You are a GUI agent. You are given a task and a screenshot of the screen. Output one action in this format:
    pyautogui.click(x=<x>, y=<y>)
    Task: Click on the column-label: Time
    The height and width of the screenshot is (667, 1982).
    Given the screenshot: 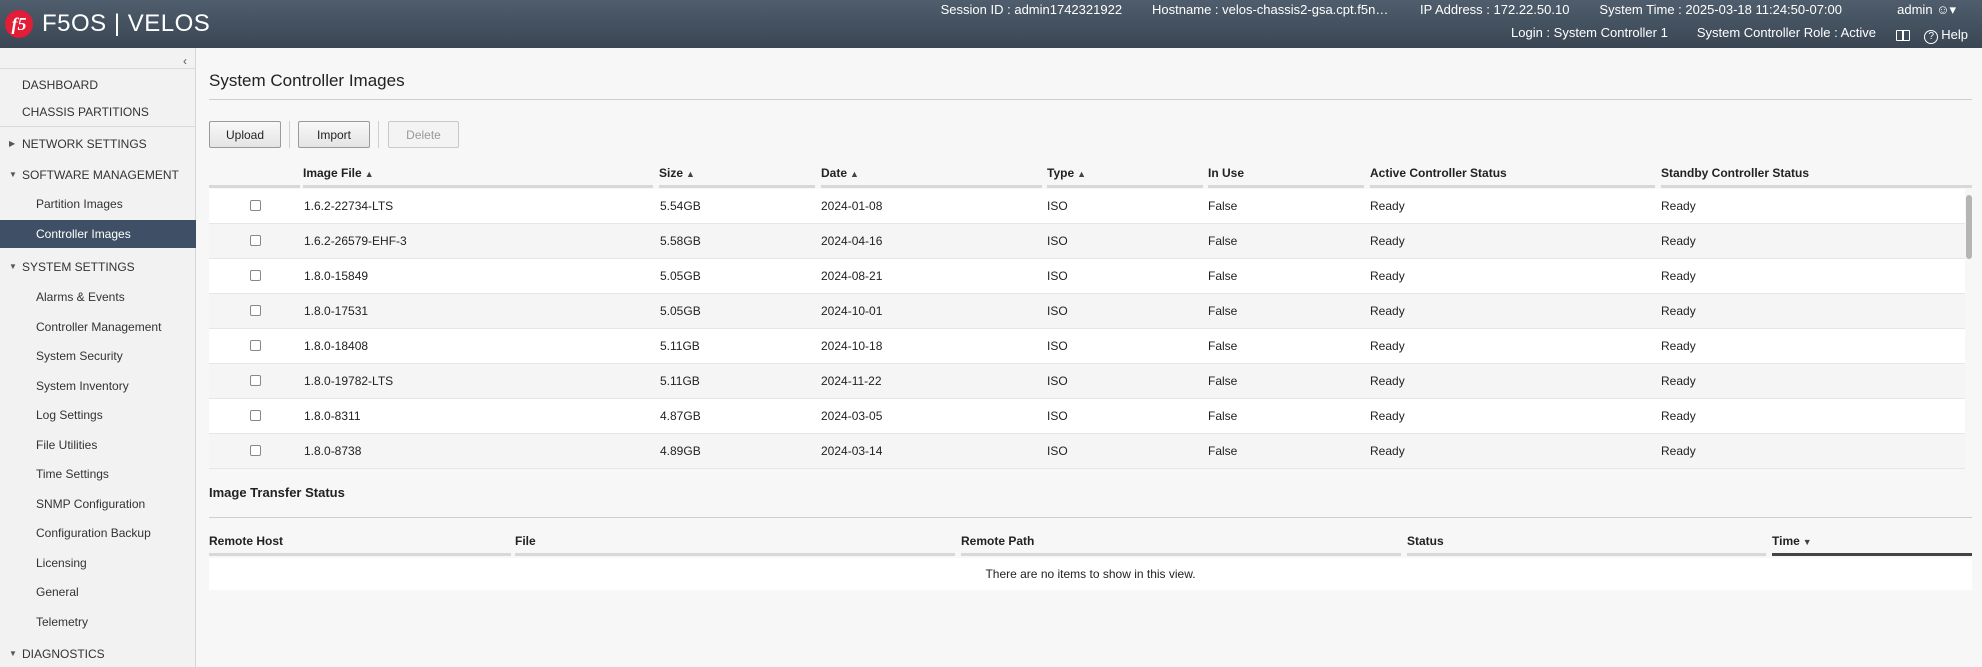 What is the action you would take?
    pyautogui.click(x=1786, y=541)
    